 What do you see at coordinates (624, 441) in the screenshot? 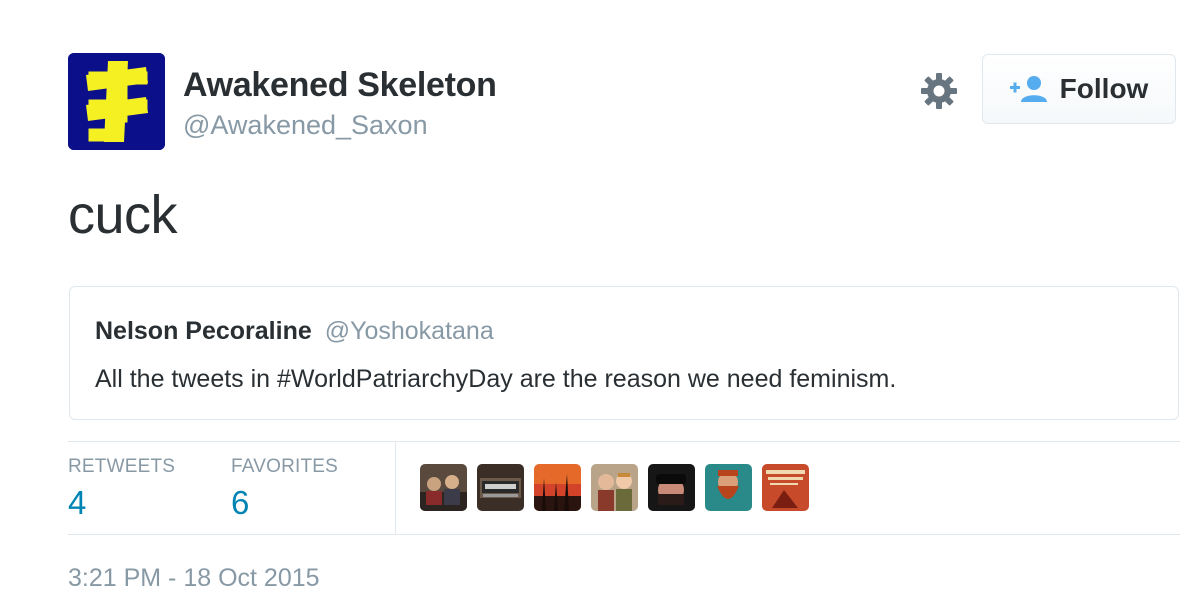
I see `stats-divider-top` at bounding box center [624, 441].